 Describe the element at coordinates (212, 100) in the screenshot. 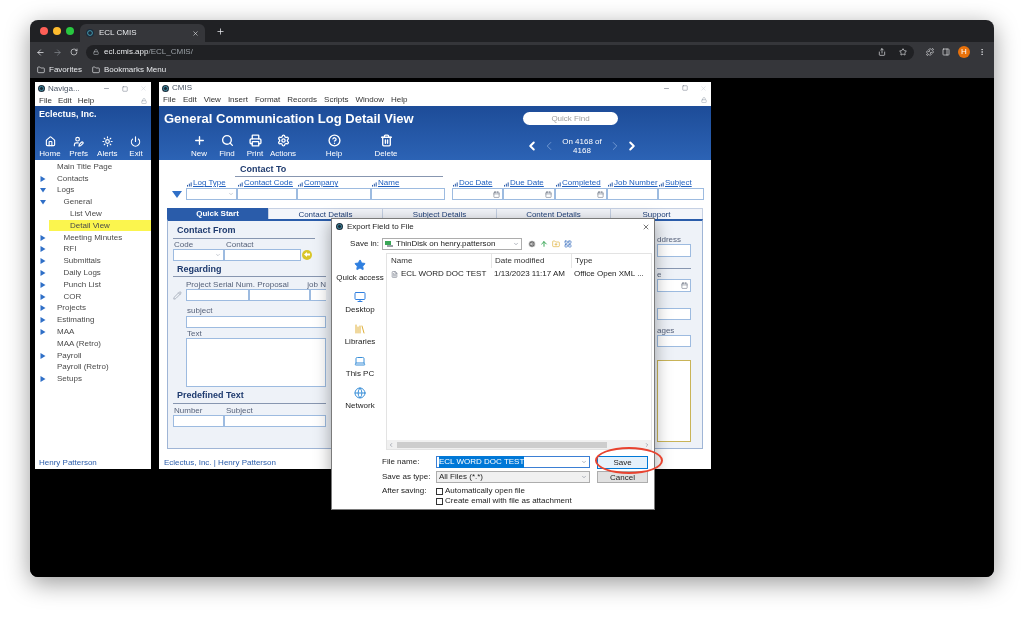

I see `menu-item: View` at that location.